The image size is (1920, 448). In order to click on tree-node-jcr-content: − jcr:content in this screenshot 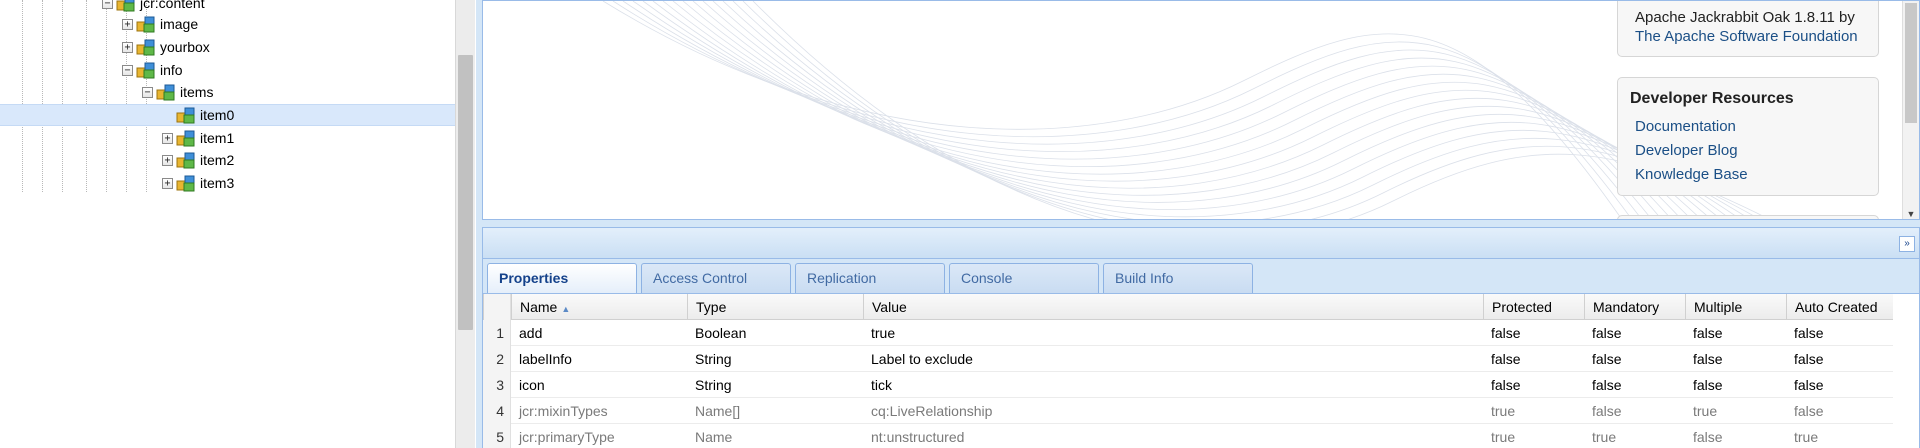, I will do `click(153, 7)`.